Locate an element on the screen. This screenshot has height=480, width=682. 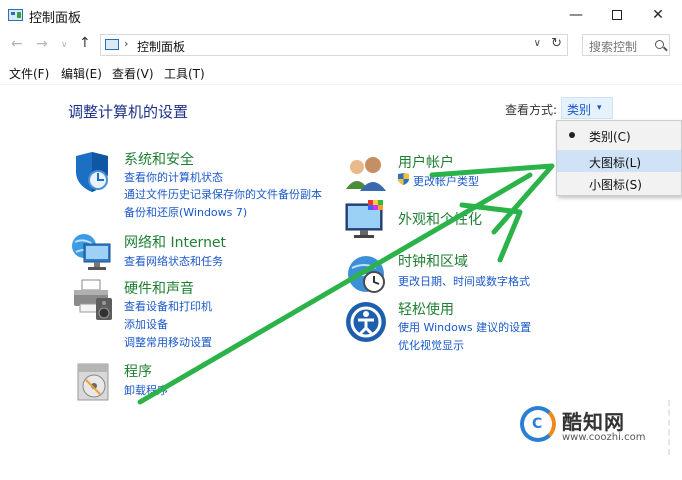
control-panel-small-icon is located at coordinates (112, 44).